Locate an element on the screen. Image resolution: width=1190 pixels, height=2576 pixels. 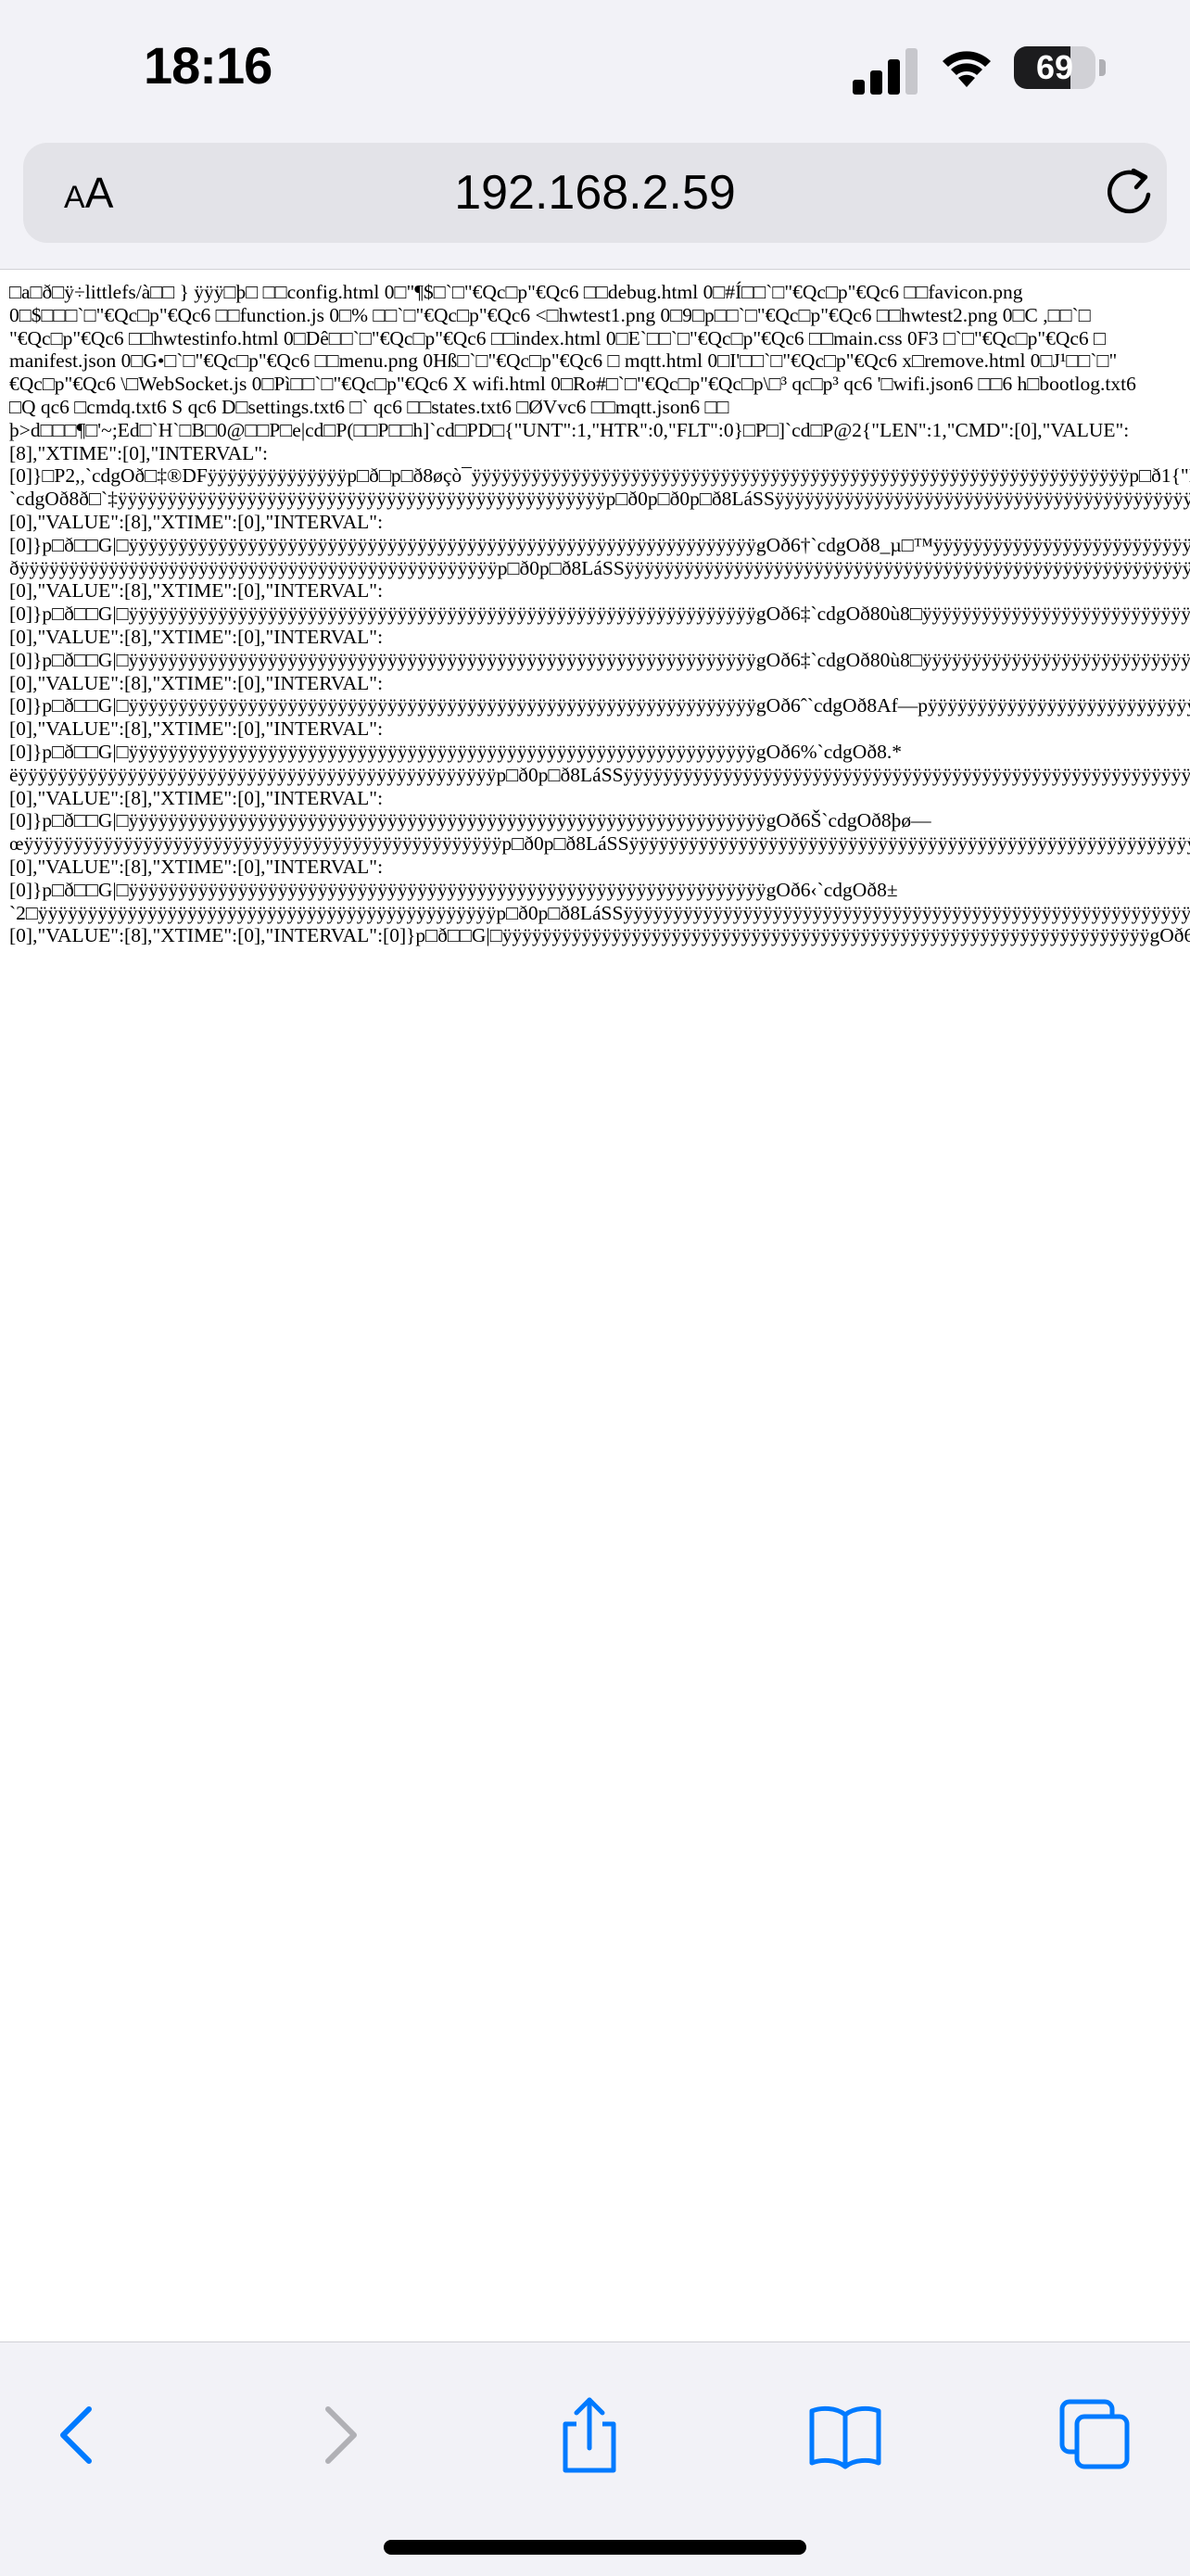
browser-top-chrome: 18:16 69 AA 192.168.2.59 is located at coordinates (595, 135).